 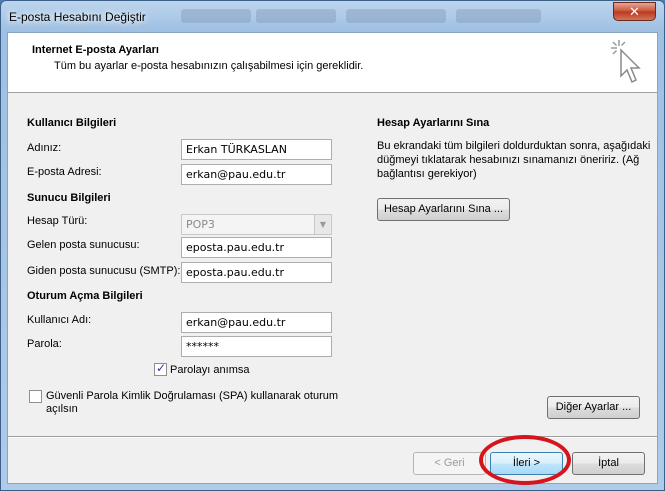 What do you see at coordinates (59, 320) in the screenshot?
I see `username-label: Kullanıcı Adı:` at bounding box center [59, 320].